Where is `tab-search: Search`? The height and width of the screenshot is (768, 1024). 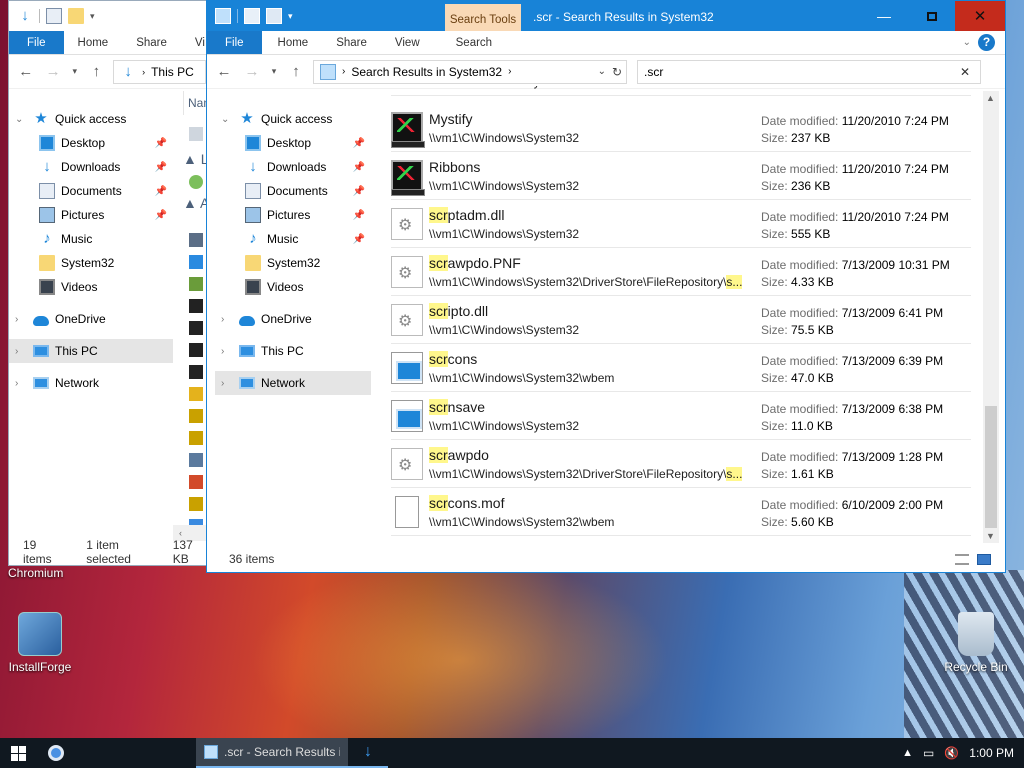
tab-search: Search is located at coordinates (470, 42).